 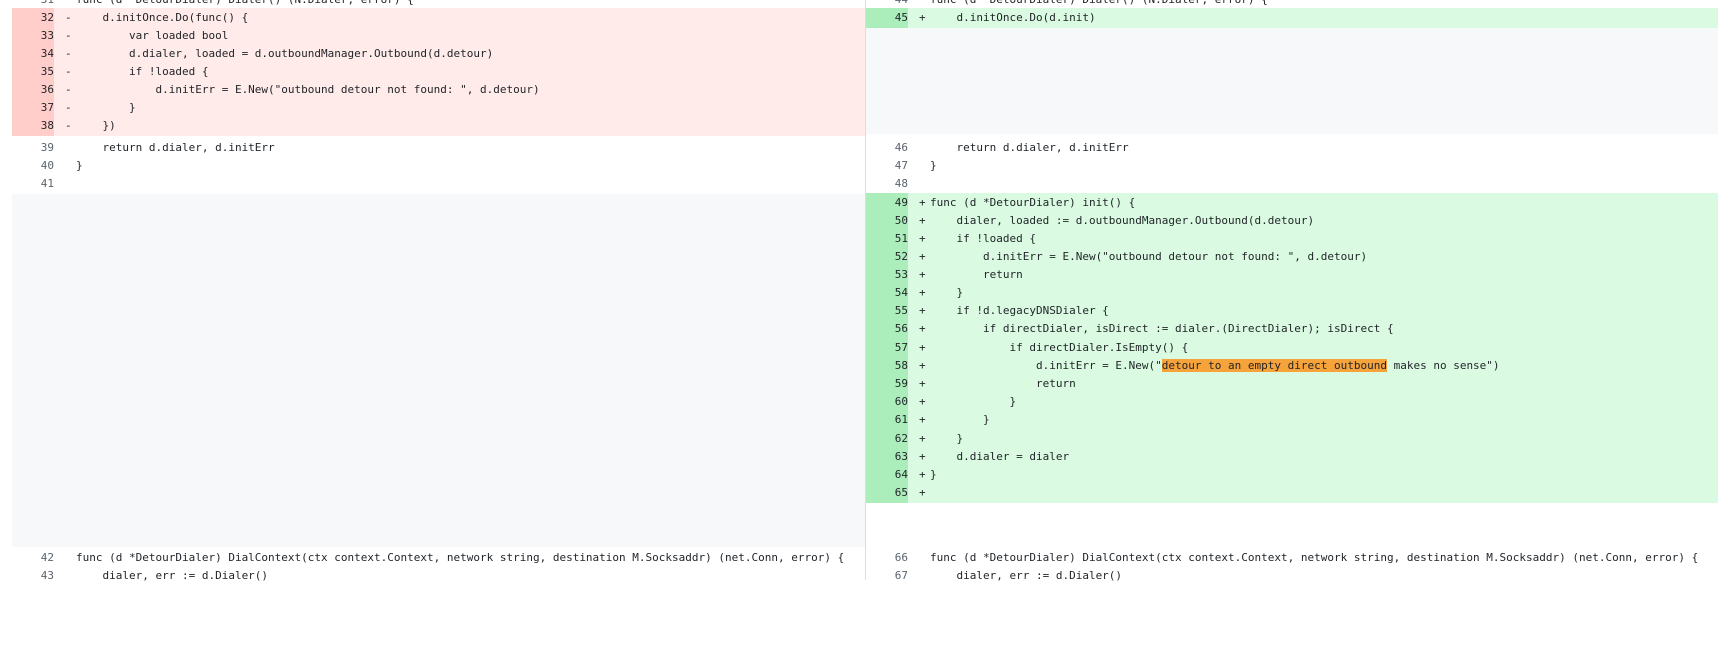 What do you see at coordinates (887, 311) in the screenshot?
I see `line-number: 55` at bounding box center [887, 311].